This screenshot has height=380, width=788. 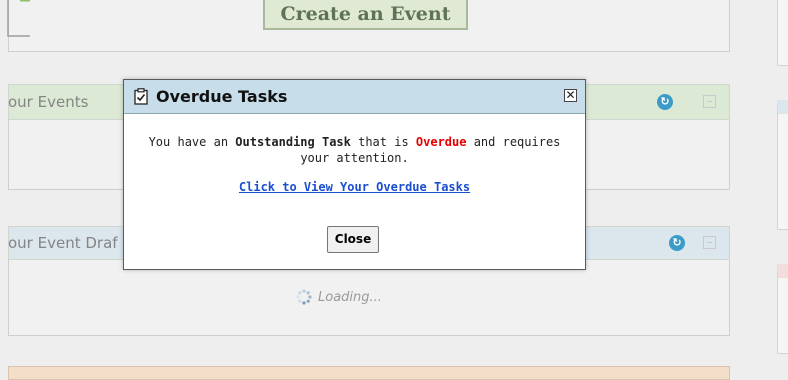 I want to click on loading-spinner-icon, so click(x=304, y=297).